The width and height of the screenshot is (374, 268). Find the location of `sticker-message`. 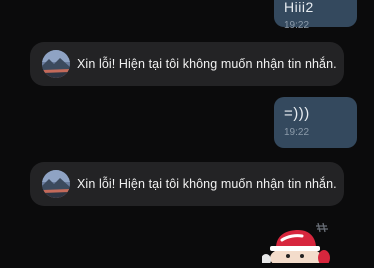

sticker-message is located at coordinates (299, 243).